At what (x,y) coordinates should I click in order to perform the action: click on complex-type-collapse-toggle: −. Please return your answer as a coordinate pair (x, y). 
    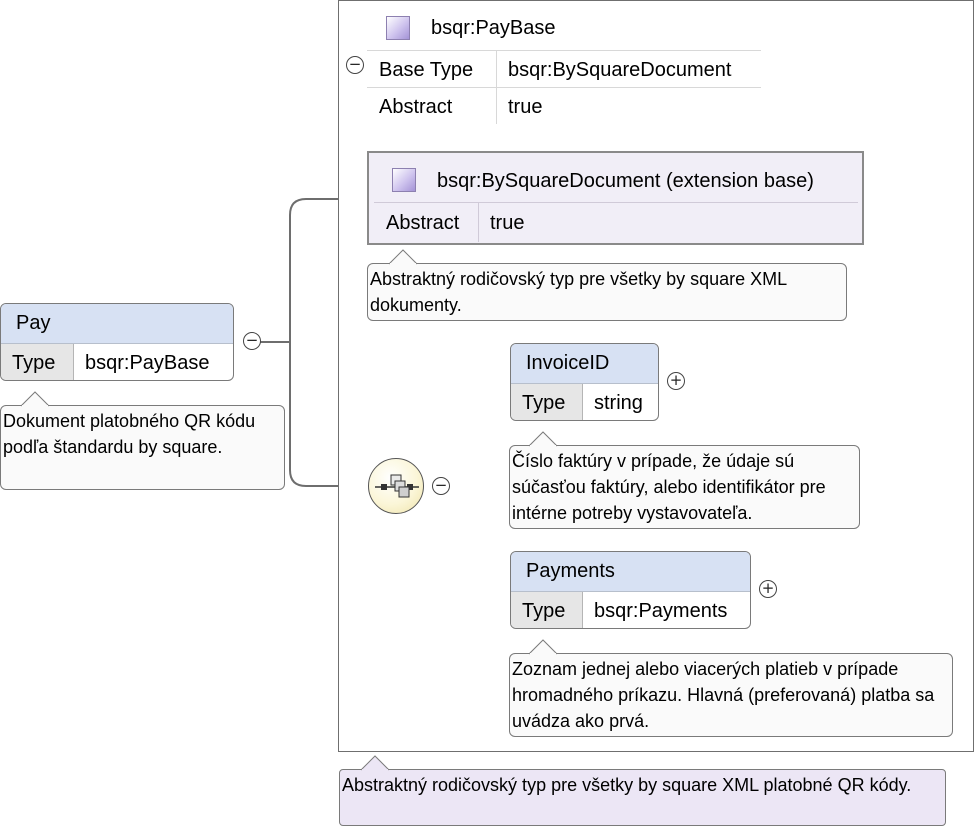
    Looking at the image, I should click on (355, 65).